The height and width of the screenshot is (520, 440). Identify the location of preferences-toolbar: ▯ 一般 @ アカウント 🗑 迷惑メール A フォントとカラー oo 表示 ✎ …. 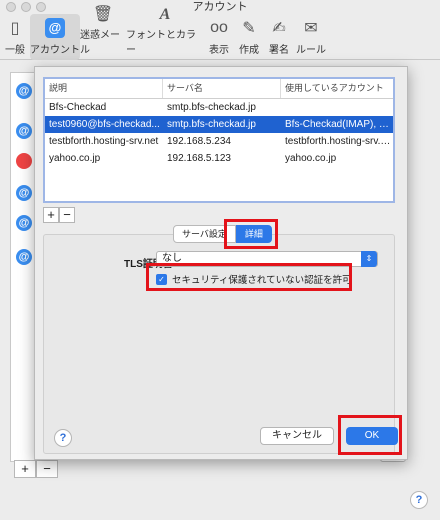
(220, 33).